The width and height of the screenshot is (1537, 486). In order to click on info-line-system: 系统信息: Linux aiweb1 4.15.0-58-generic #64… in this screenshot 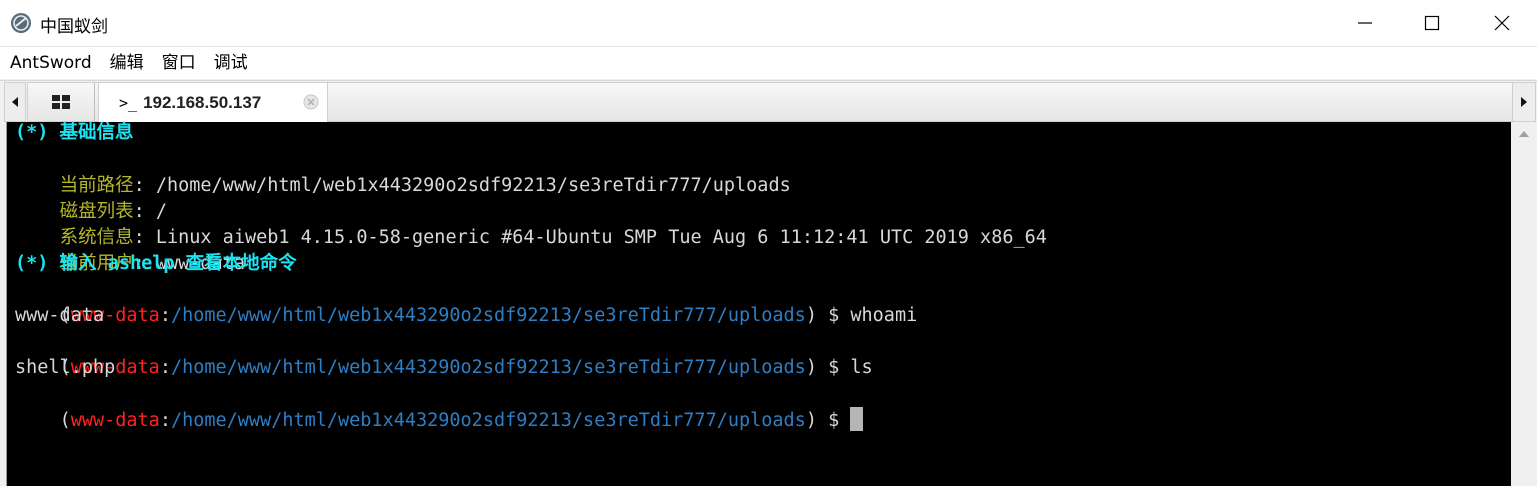, I will do `click(531, 223)`.